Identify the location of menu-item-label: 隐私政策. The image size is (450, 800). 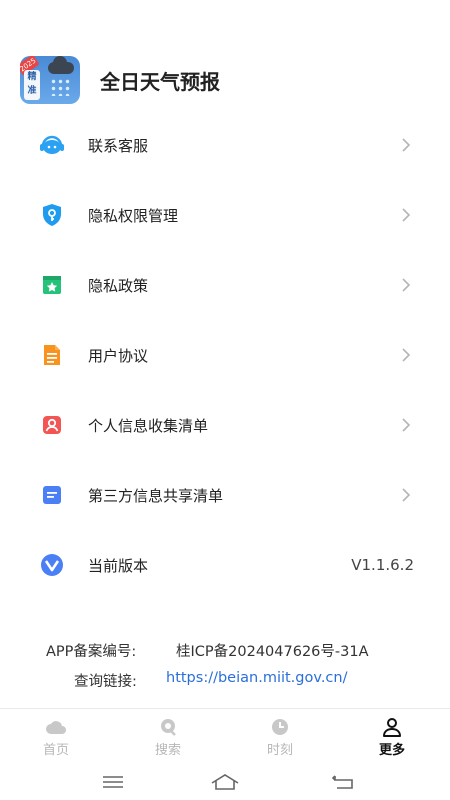
(118, 285).